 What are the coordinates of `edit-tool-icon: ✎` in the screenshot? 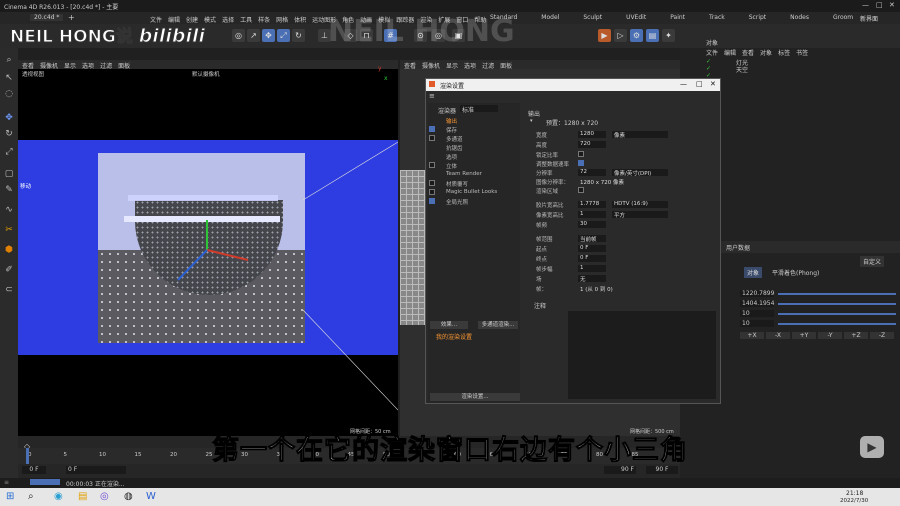 It's located at (9, 190).